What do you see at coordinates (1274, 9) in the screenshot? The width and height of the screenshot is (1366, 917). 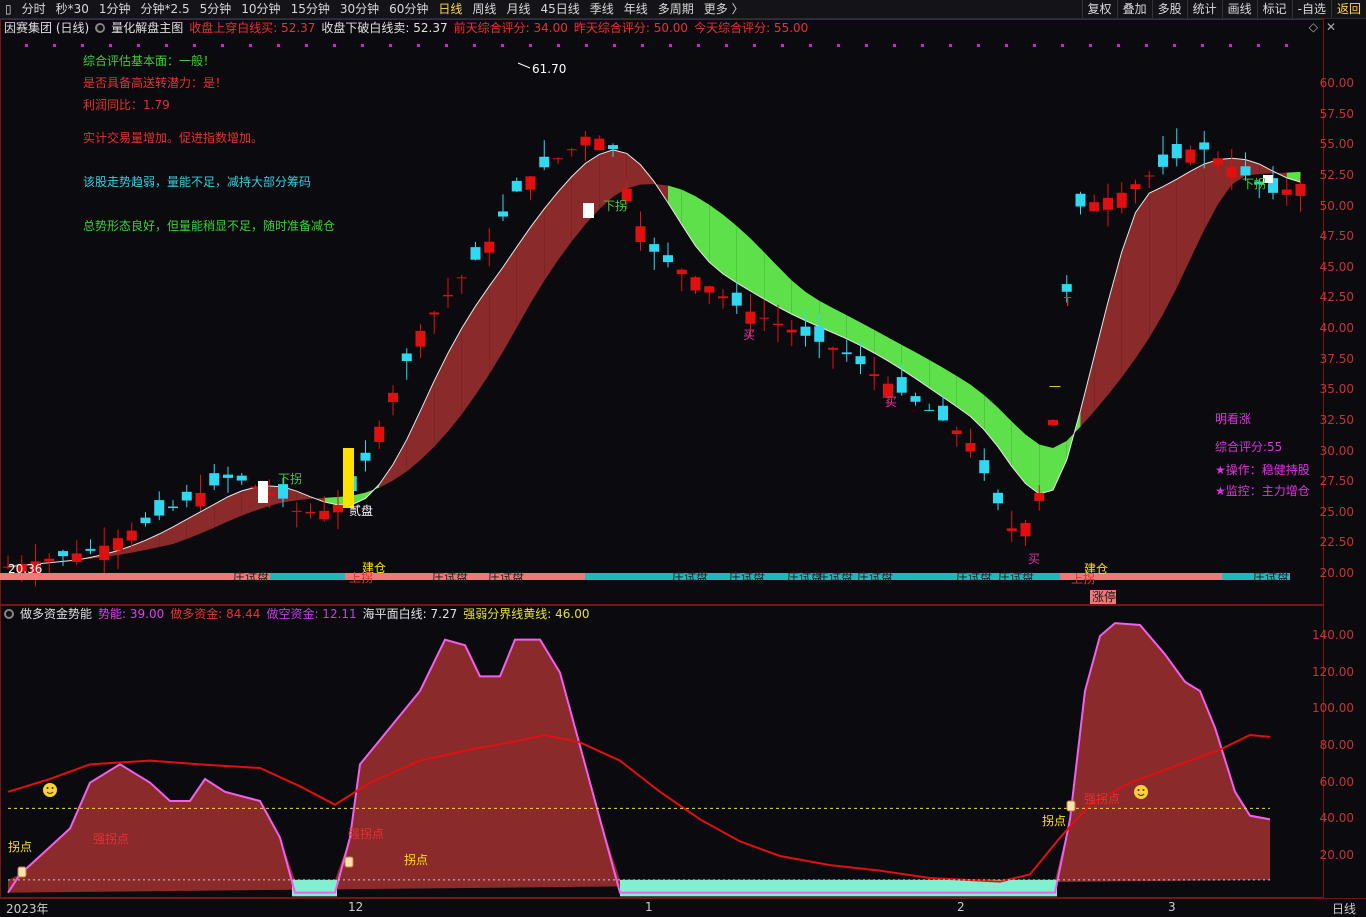 I see `toolbar-action-button: 标记` at bounding box center [1274, 9].